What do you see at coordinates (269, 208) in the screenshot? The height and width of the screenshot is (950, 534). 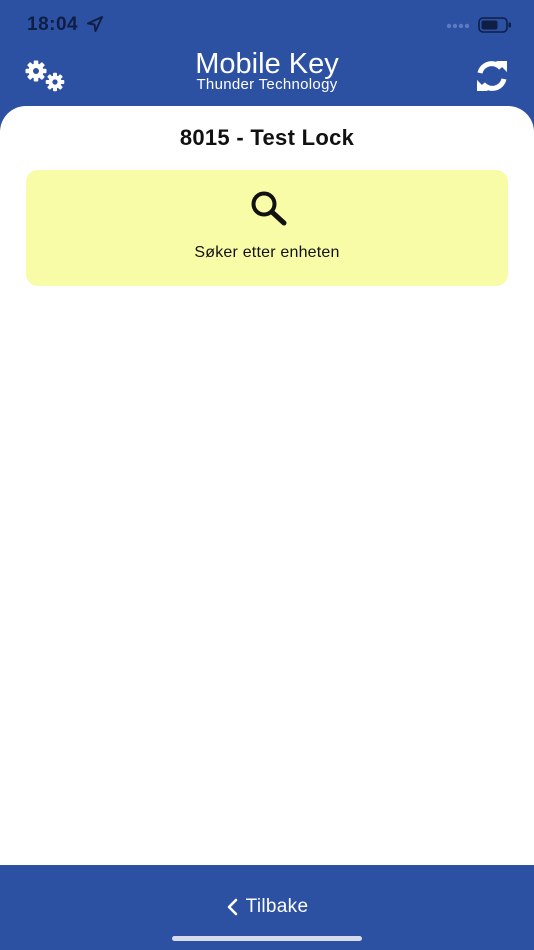 I see `search-icon` at bounding box center [269, 208].